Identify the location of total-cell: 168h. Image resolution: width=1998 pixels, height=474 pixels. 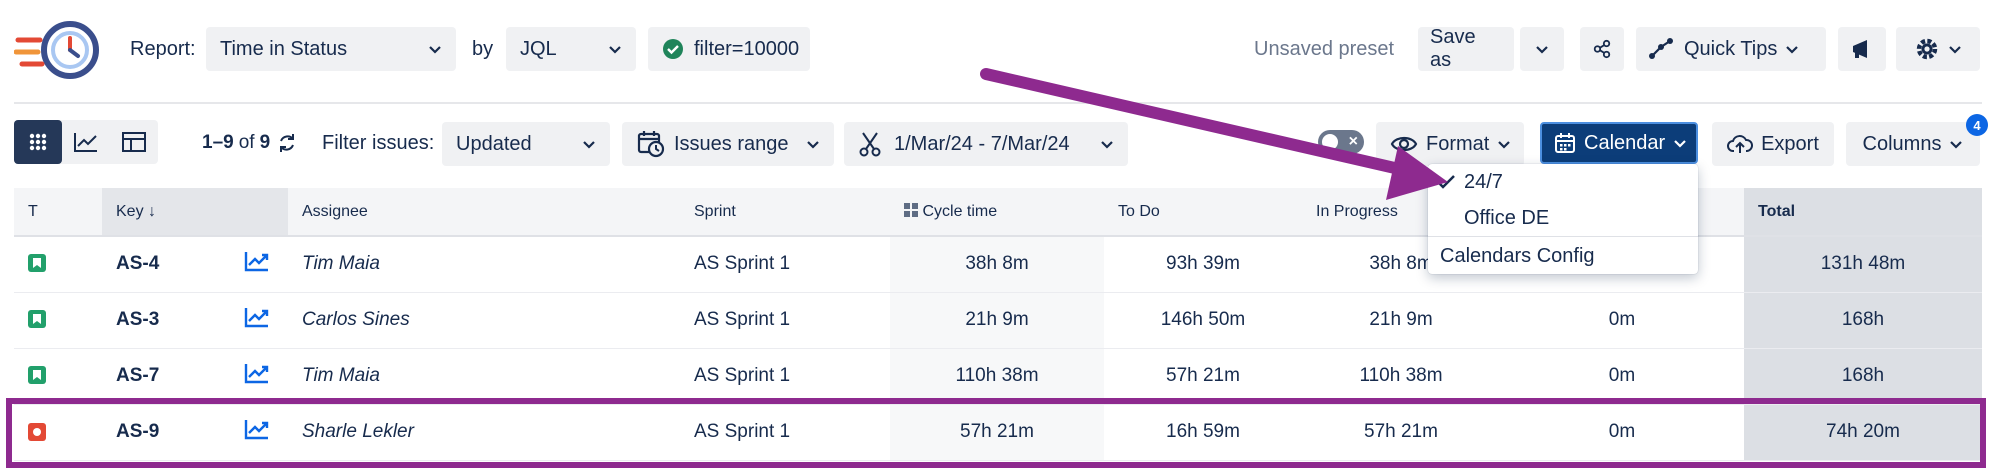
(1863, 320).